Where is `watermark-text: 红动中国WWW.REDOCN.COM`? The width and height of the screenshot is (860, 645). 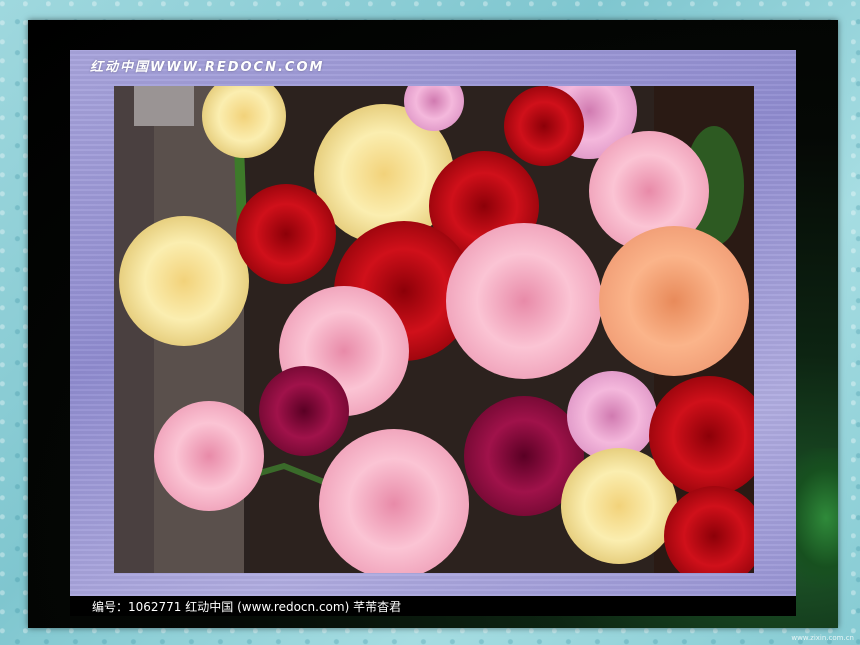 watermark-text: 红动中国WWW.REDOCN.COM is located at coordinates (207, 67).